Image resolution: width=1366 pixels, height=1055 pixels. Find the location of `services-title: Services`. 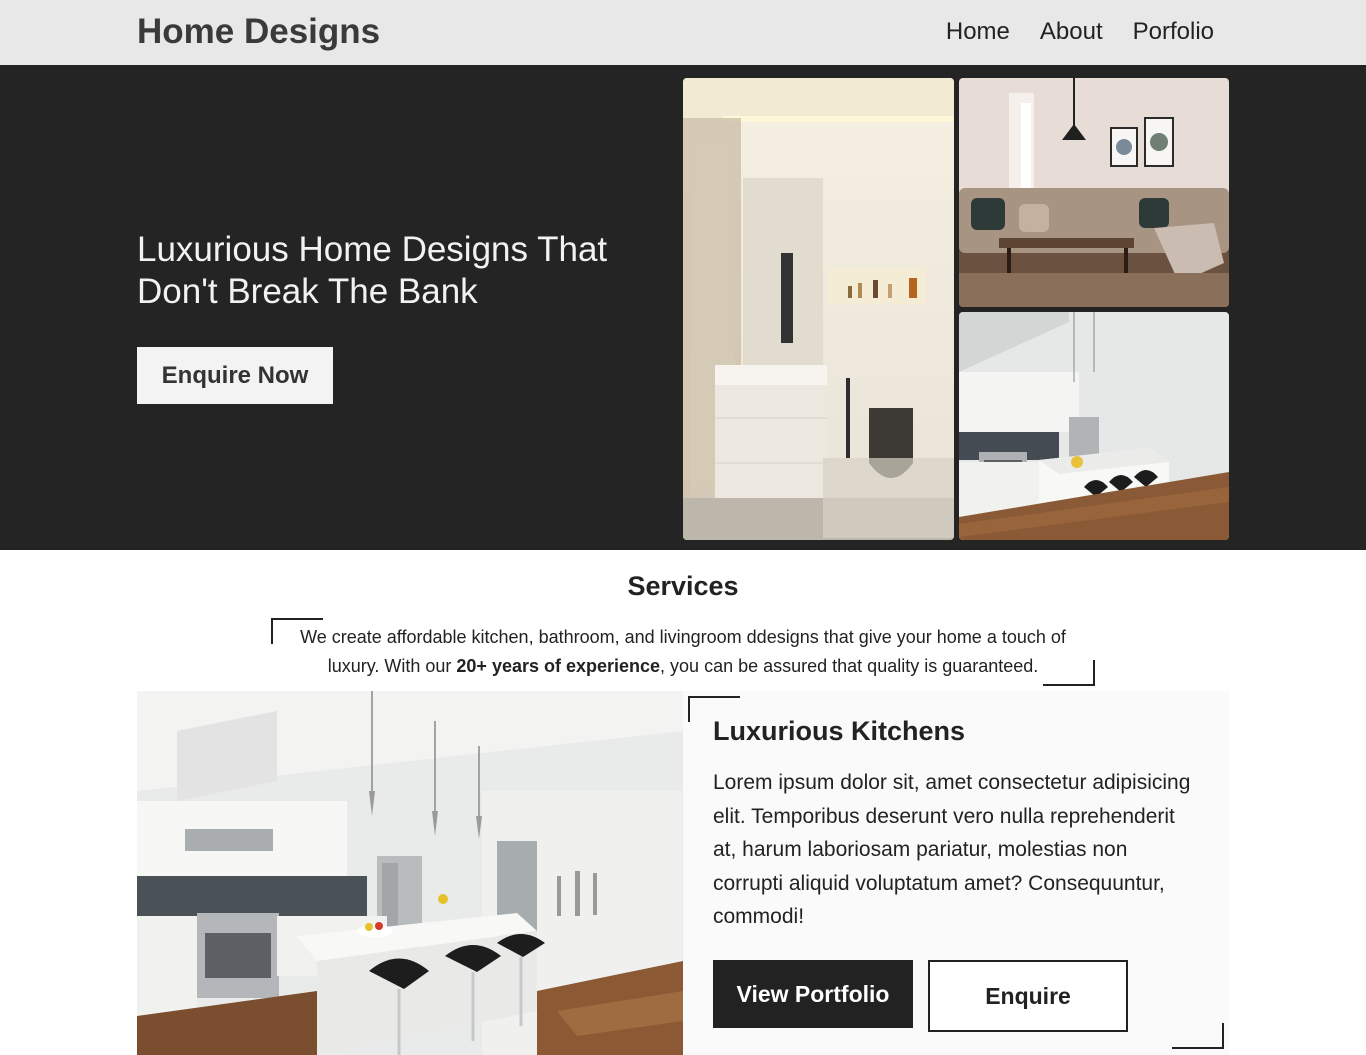

services-title: Services is located at coordinates (683, 586).